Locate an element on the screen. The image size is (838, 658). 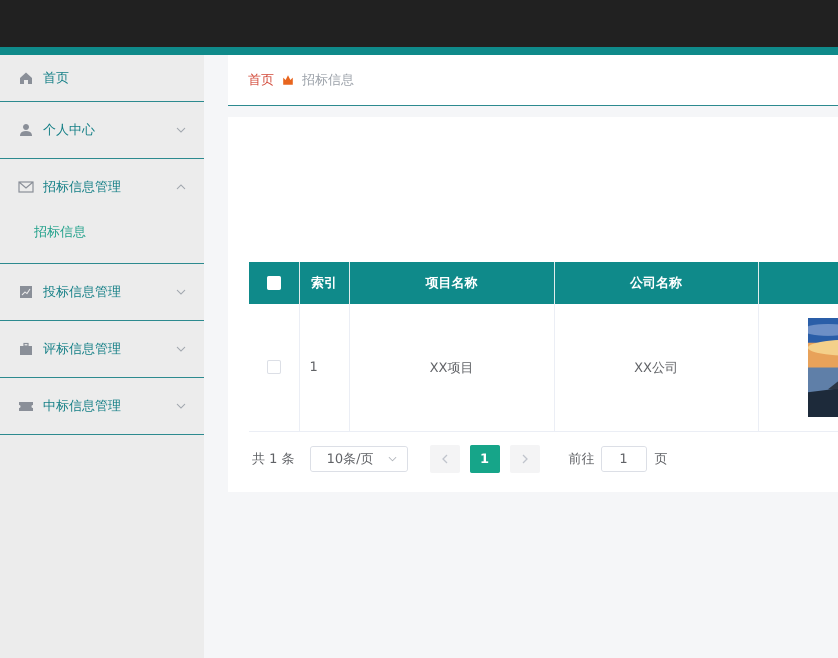
column-header: 项目名称 is located at coordinates (451, 283).